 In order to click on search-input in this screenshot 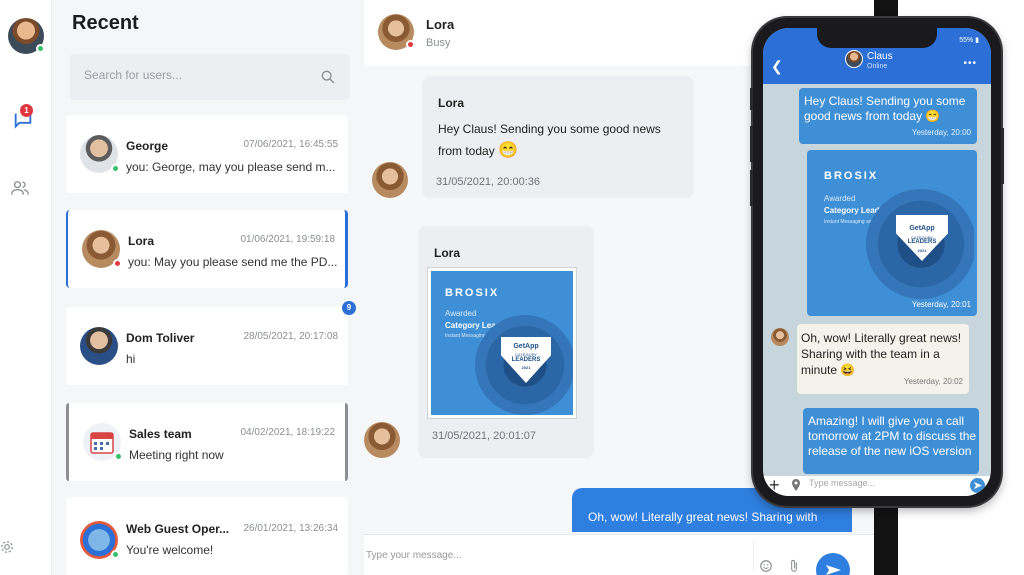, I will do `click(194, 75)`.